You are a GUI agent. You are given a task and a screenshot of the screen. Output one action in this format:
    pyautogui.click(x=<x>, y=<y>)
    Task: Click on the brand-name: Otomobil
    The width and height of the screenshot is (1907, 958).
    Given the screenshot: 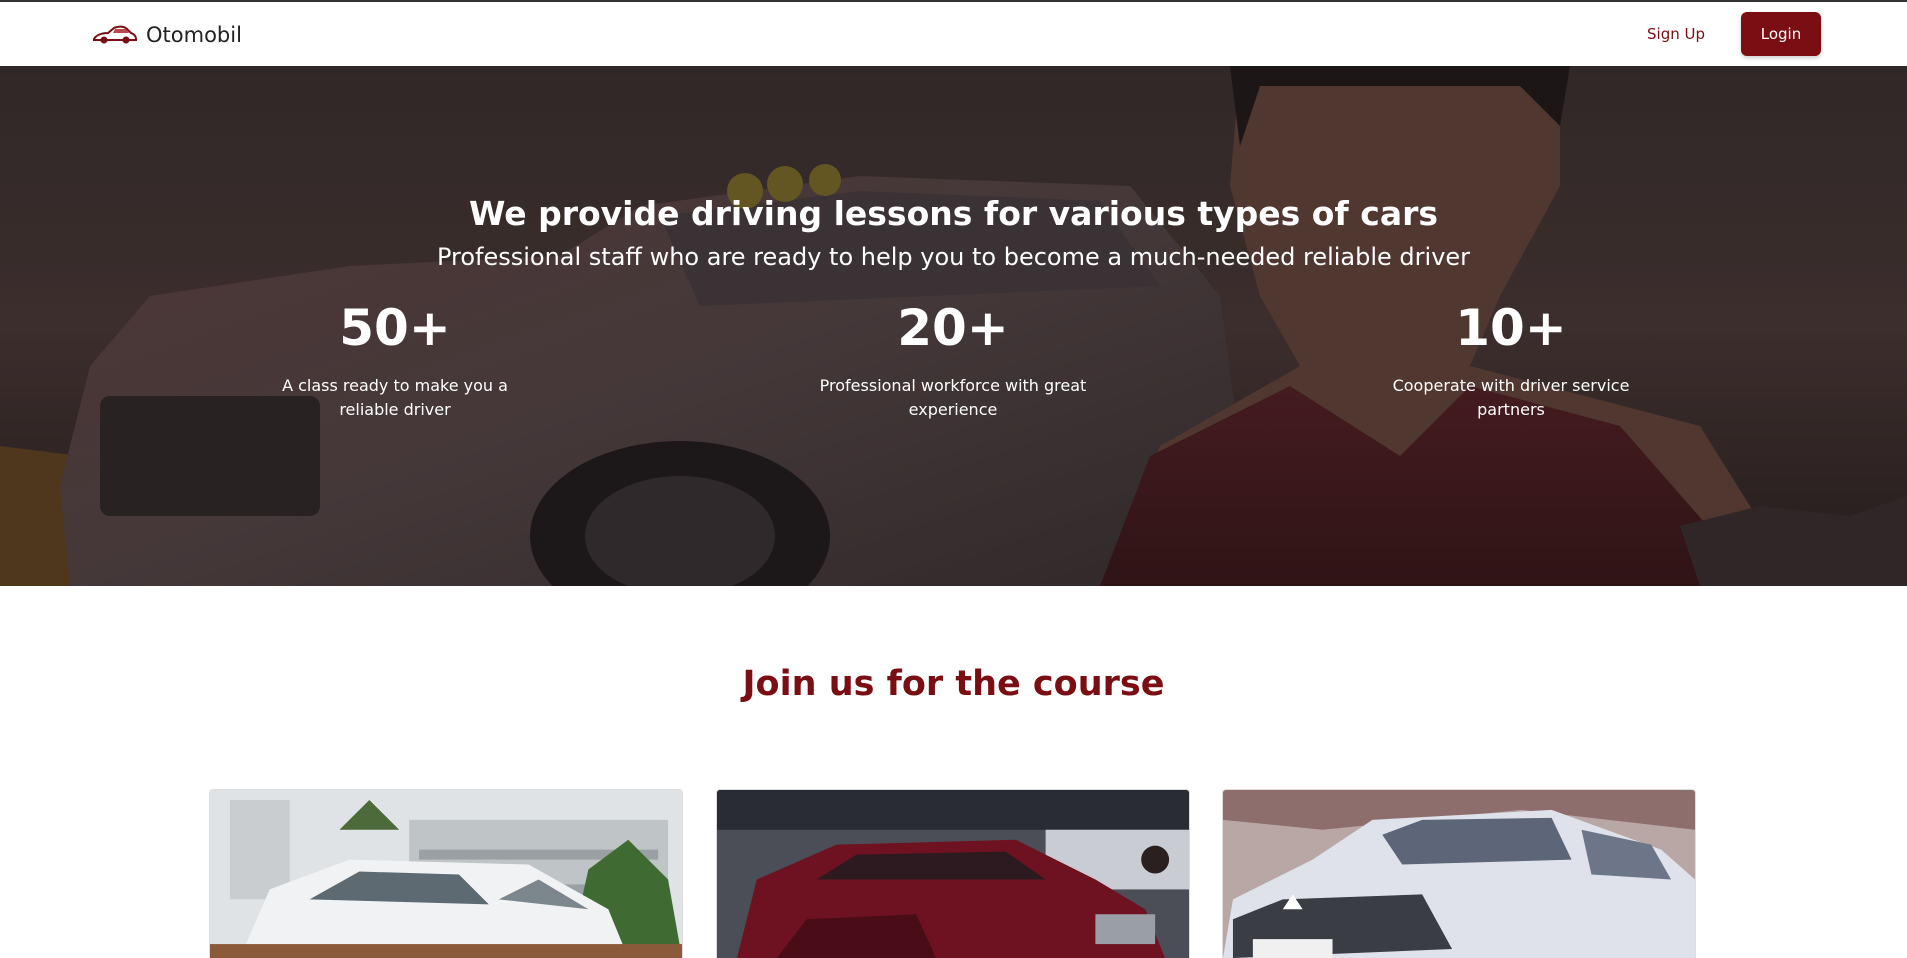 What is the action you would take?
    pyautogui.click(x=194, y=35)
    